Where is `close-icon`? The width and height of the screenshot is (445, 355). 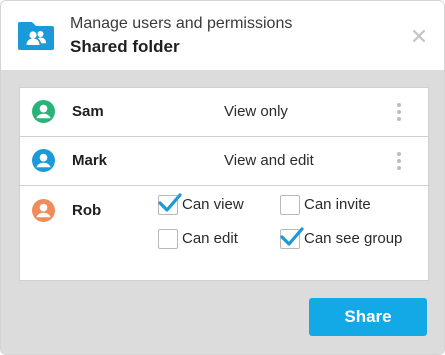 close-icon is located at coordinates (419, 36).